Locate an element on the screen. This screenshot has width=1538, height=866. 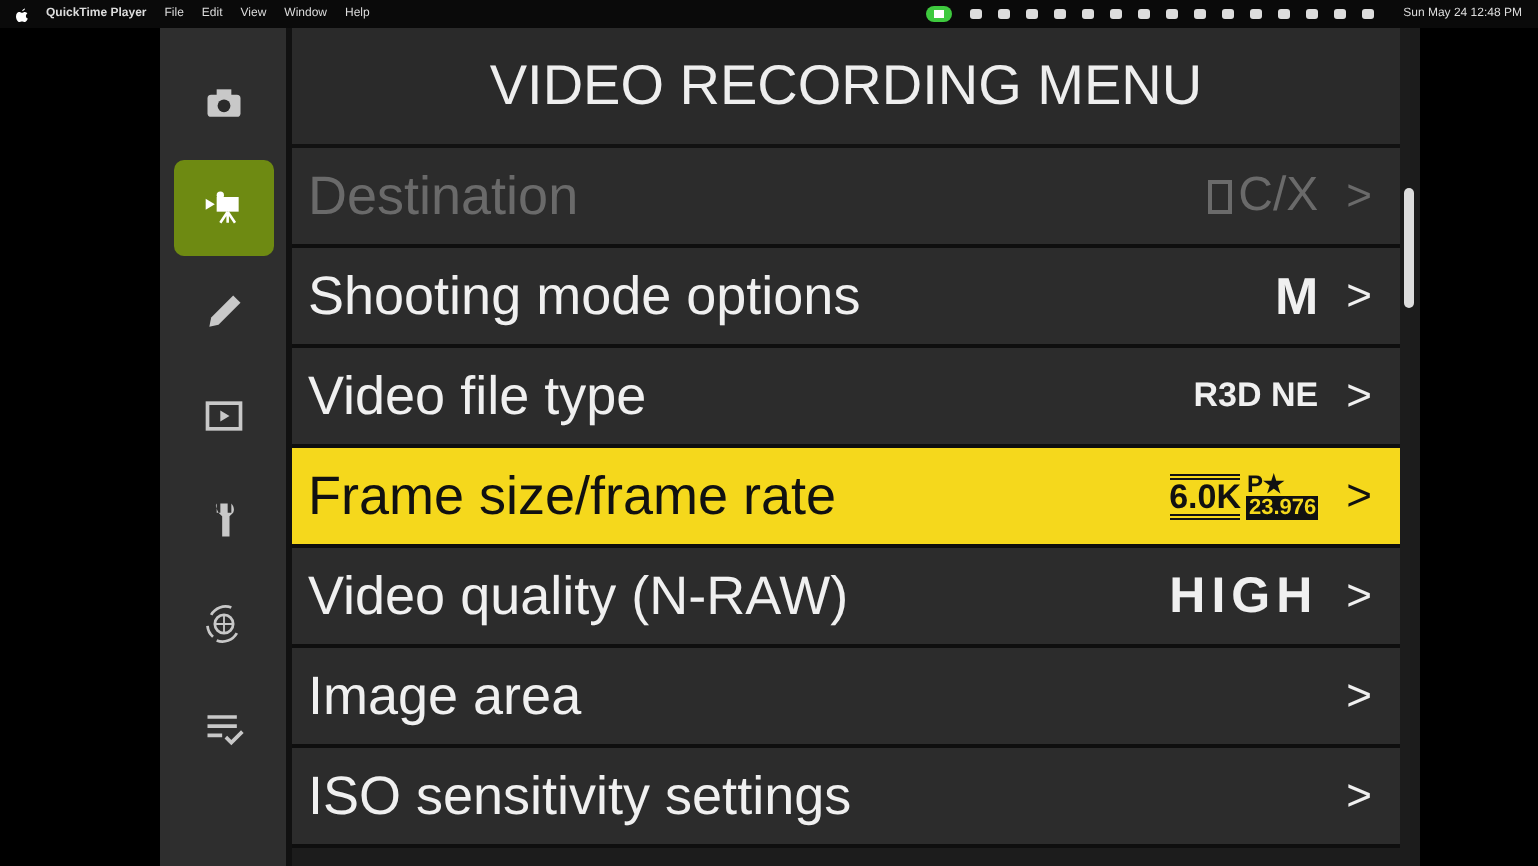
menu-row: Video file type R3D NE > is located at coordinates (846, 398).